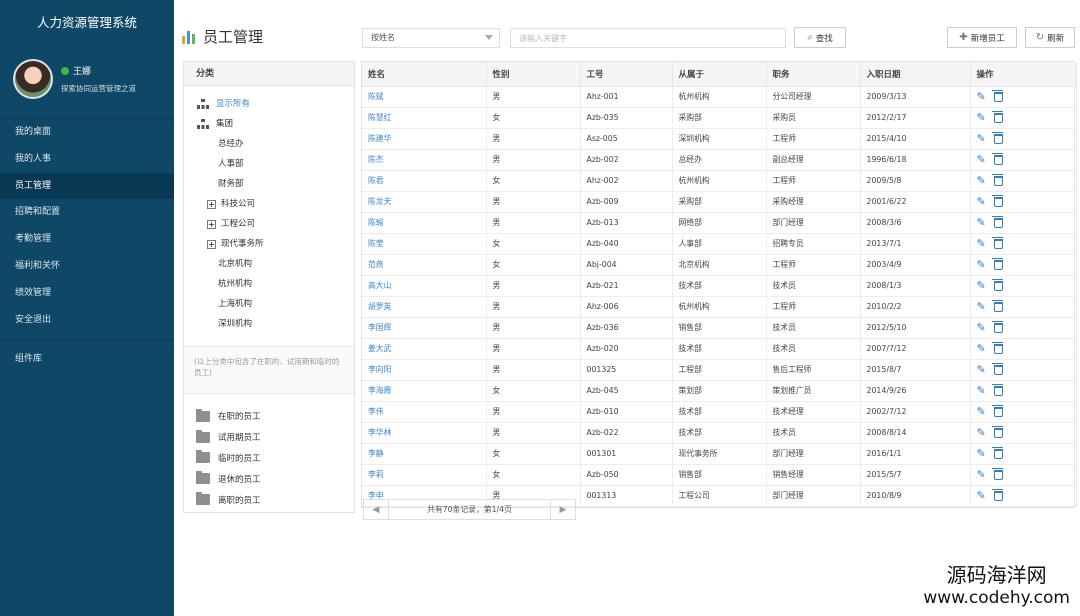  Describe the element at coordinates (275, 144) in the screenshot. I see `tree-item: 总经办` at that location.